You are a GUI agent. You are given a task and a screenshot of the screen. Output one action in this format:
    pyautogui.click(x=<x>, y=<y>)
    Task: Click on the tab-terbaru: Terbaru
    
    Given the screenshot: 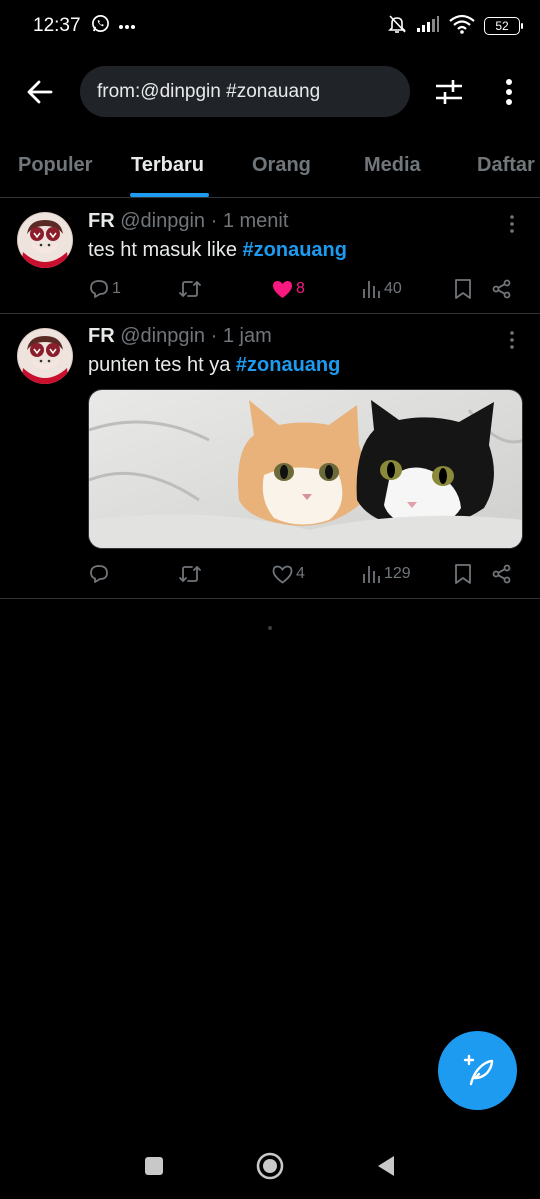 What is the action you would take?
    pyautogui.click(x=167, y=165)
    